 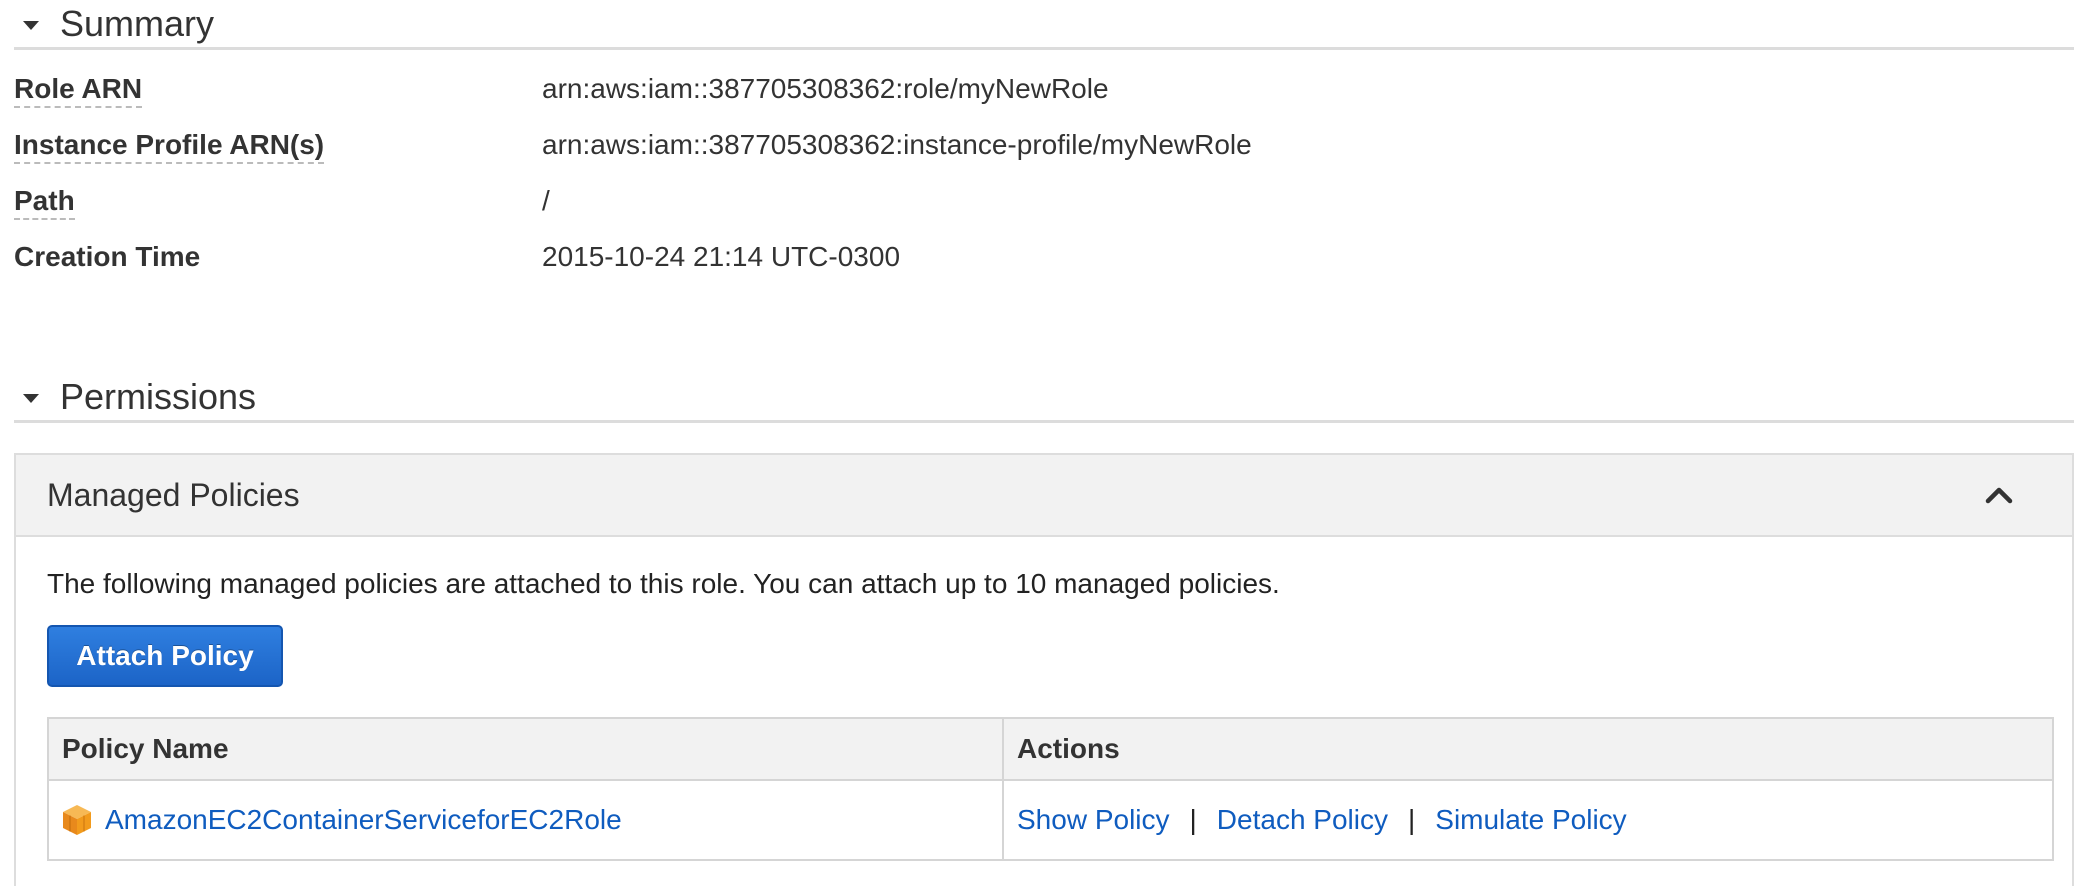 What do you see at coordinates (825, 88) in the screenshot?
I see `role-arn-value: arn:aws:iam::387705308362:role/myNewRole` at bounding box center [825, 88].